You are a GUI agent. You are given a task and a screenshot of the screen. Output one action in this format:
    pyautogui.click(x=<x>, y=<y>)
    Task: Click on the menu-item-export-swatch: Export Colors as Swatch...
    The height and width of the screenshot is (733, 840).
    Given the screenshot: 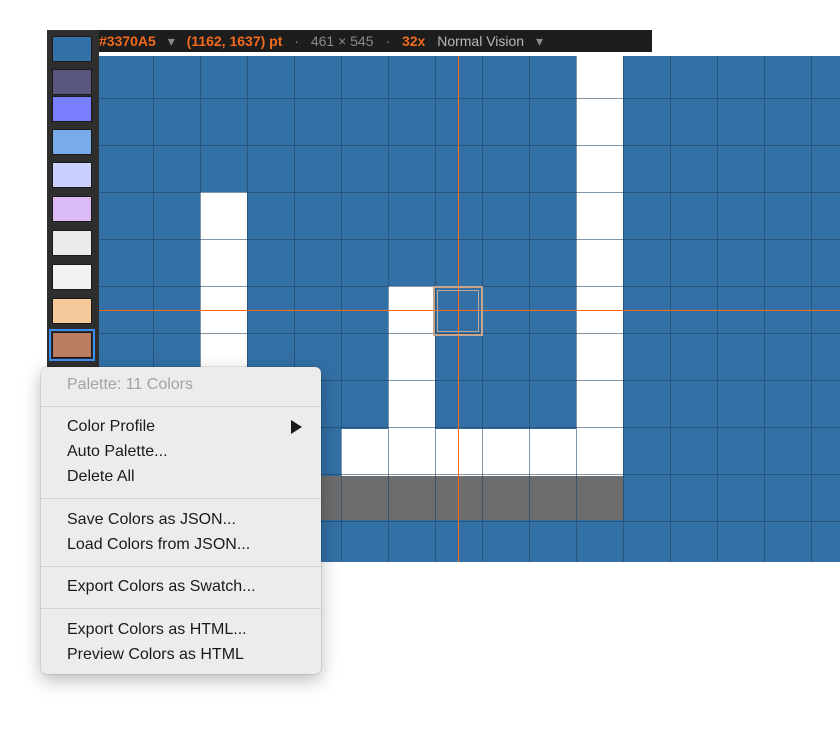 What is the action you would take?
    pyautogui.click(x=161, y=587)
    